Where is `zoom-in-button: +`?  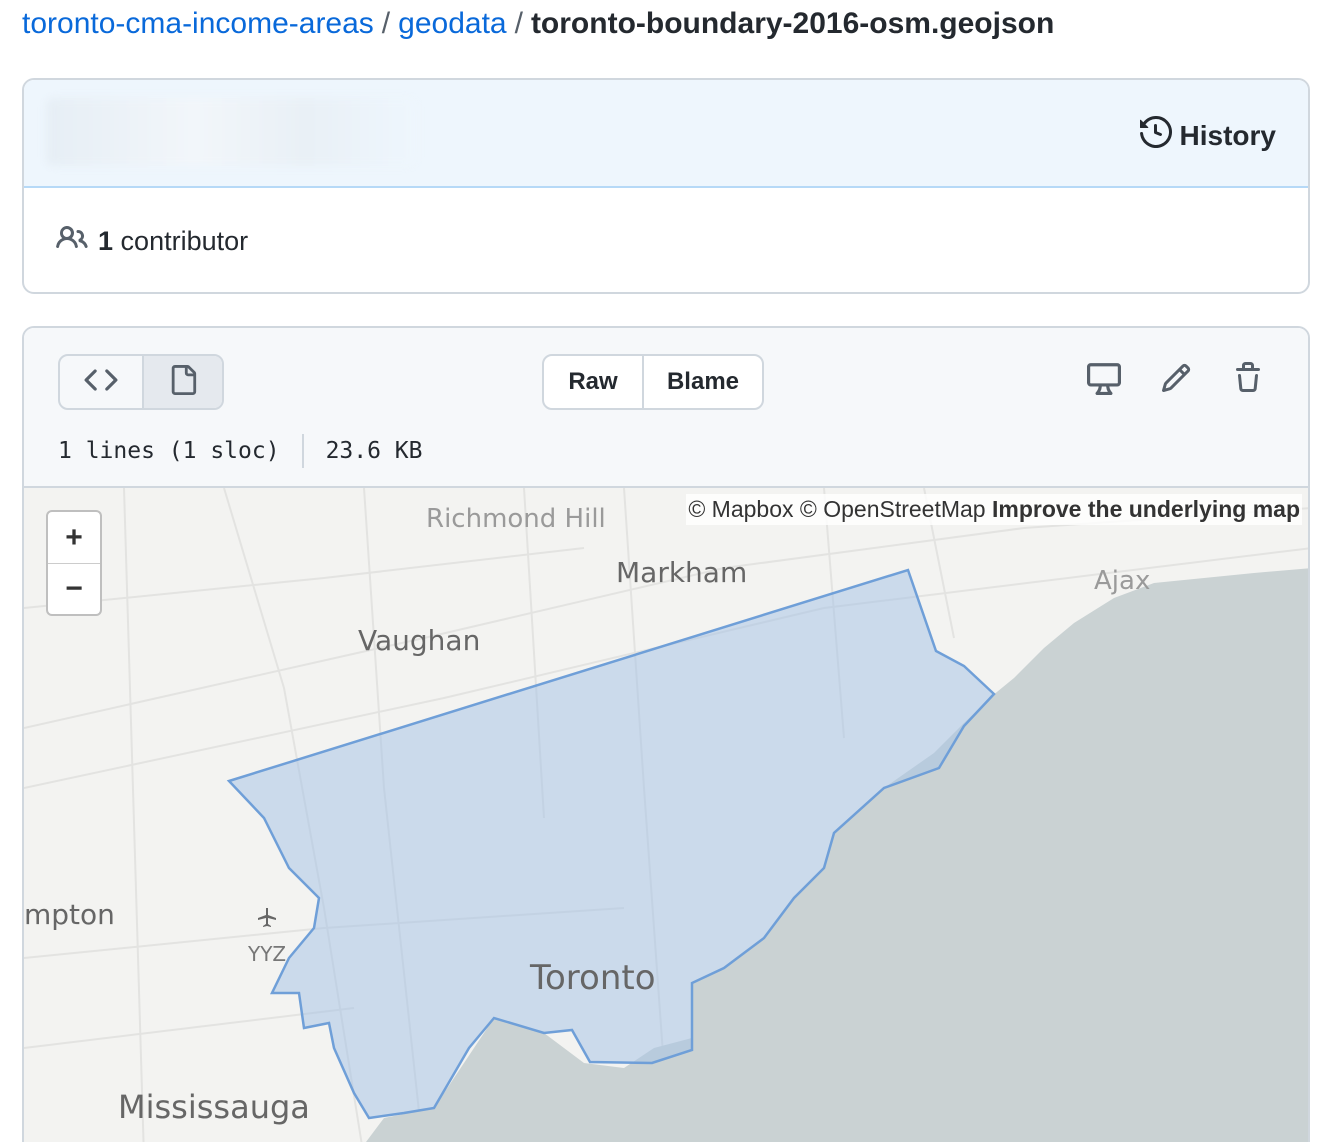 zoom-in-button: + is located at coordinates (74, 537).